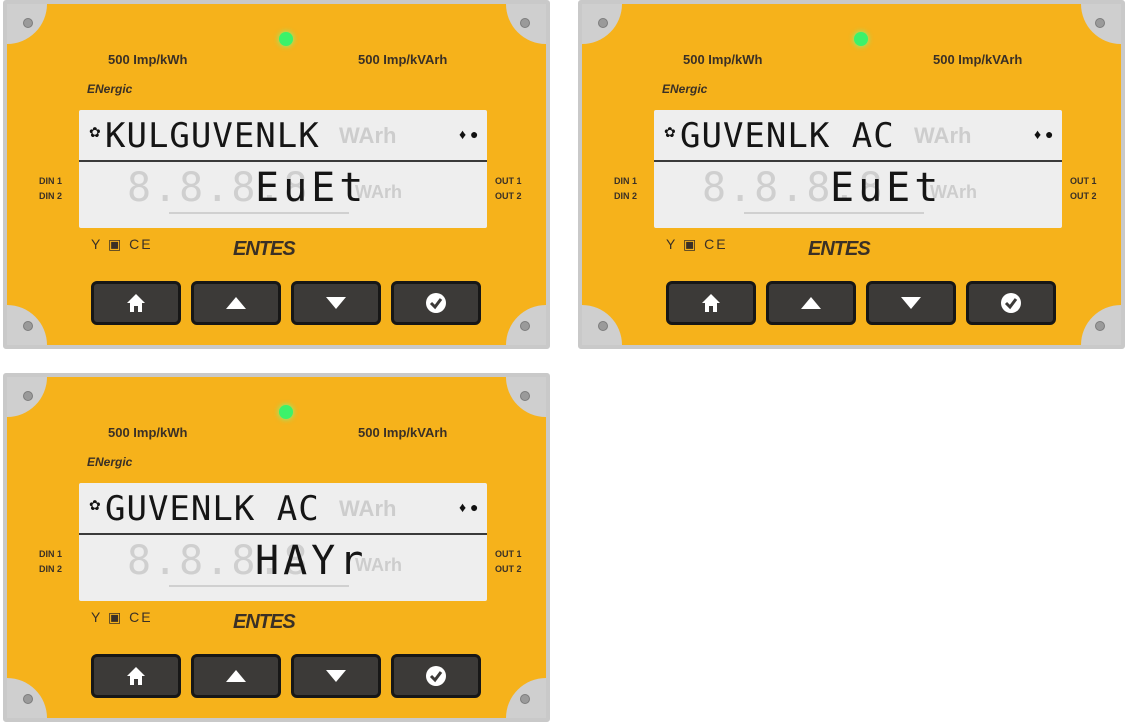 This screenshot has width=1127, height=722. What do you see at coordinates (212, 136) in the screenshot?
I see `lcd-top-text: KULGUVENLK` at bounding box center [212, 136].